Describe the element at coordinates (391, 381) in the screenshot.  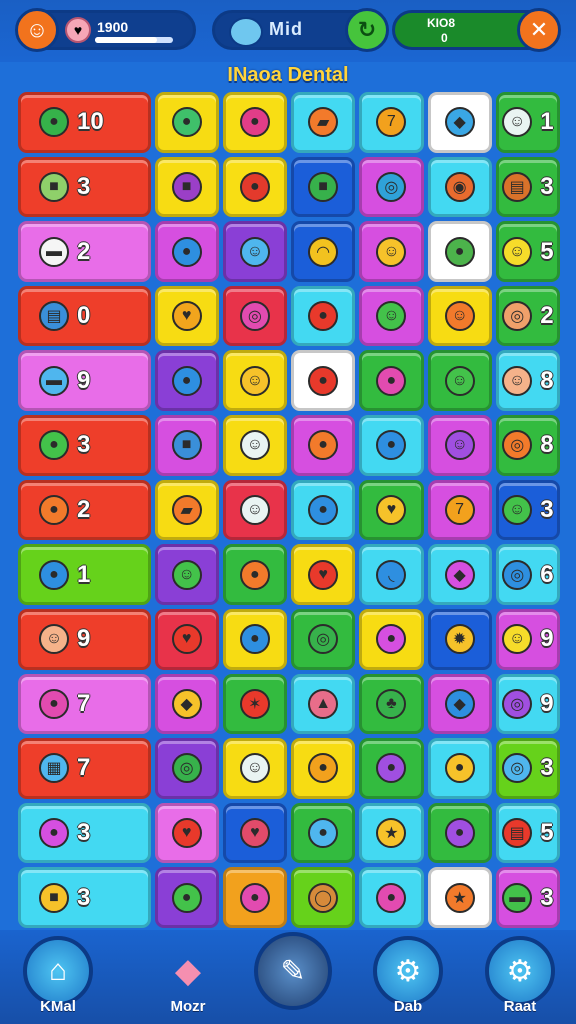
I see `tile-r4-c5: ●` at that location.